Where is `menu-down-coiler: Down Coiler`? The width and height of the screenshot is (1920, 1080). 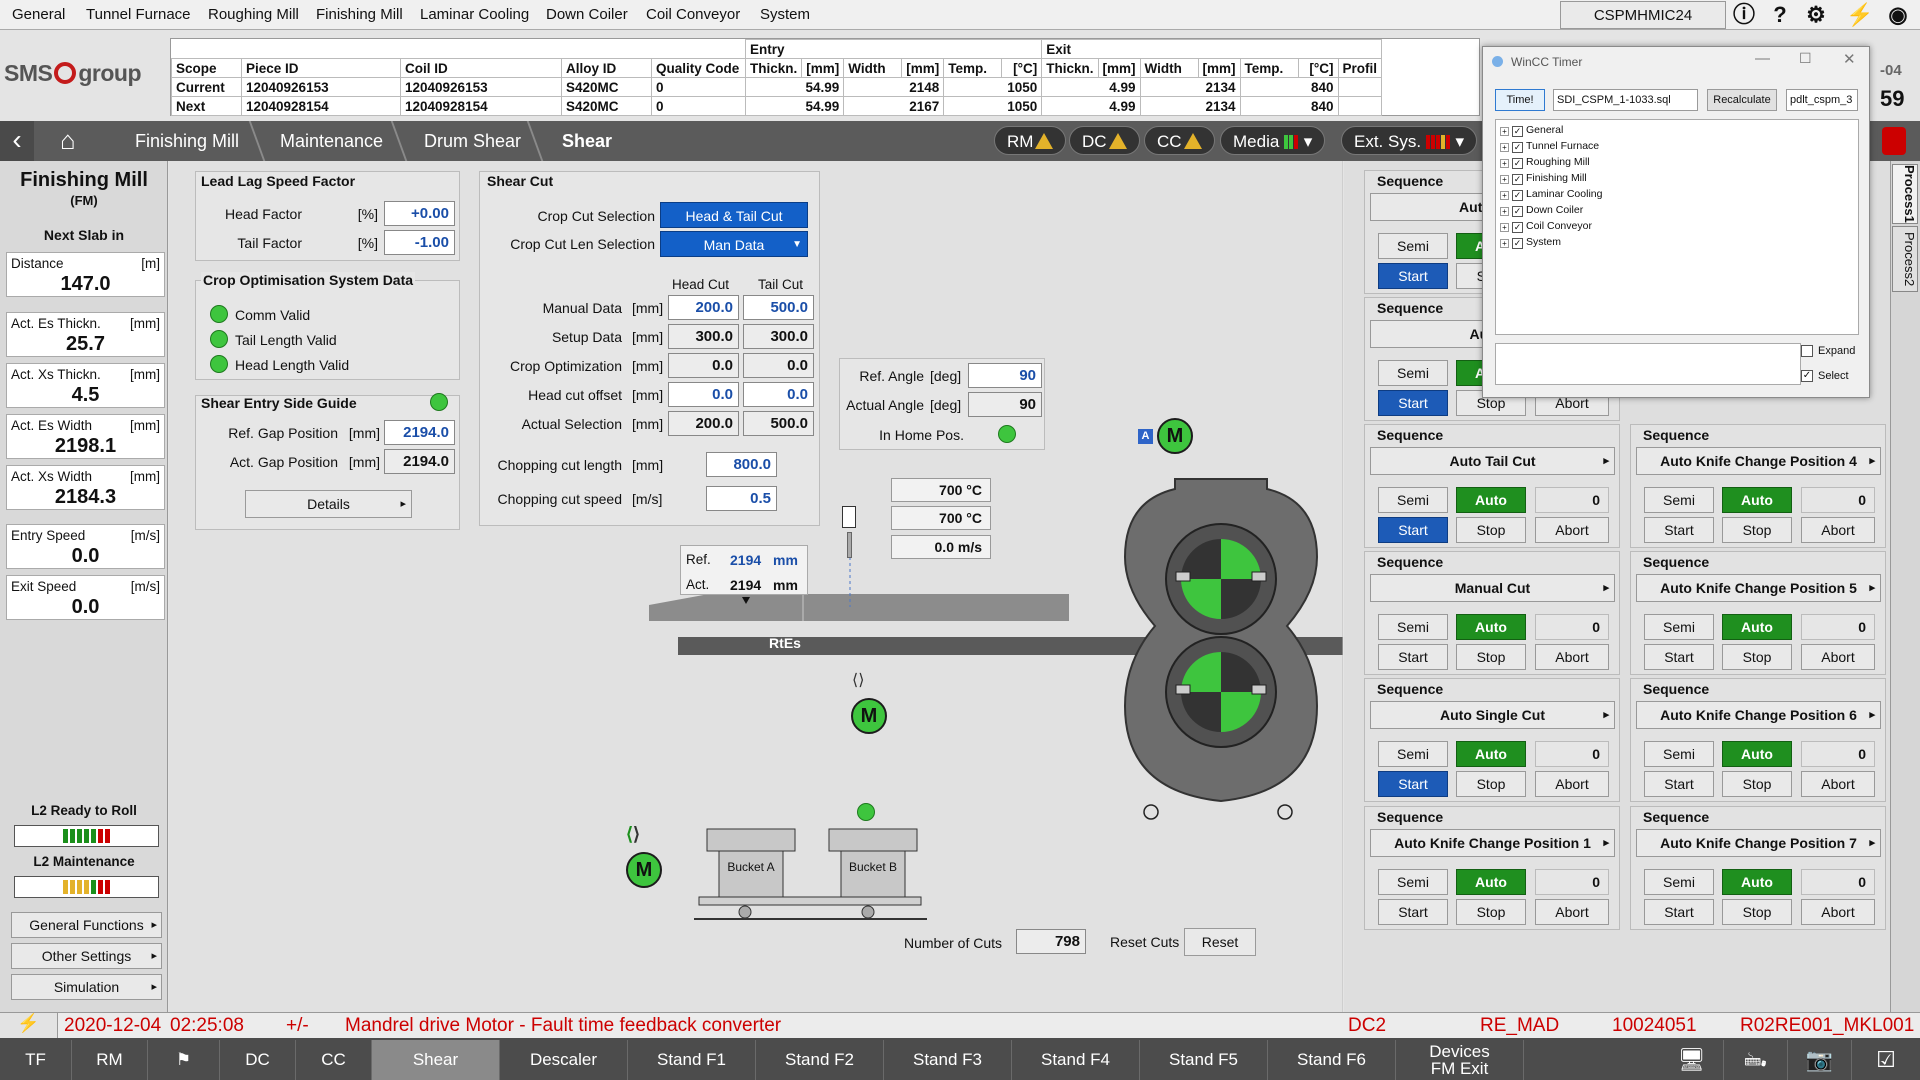 menu-down-coiler: Down Coiler is located at coordinates (587, 14).